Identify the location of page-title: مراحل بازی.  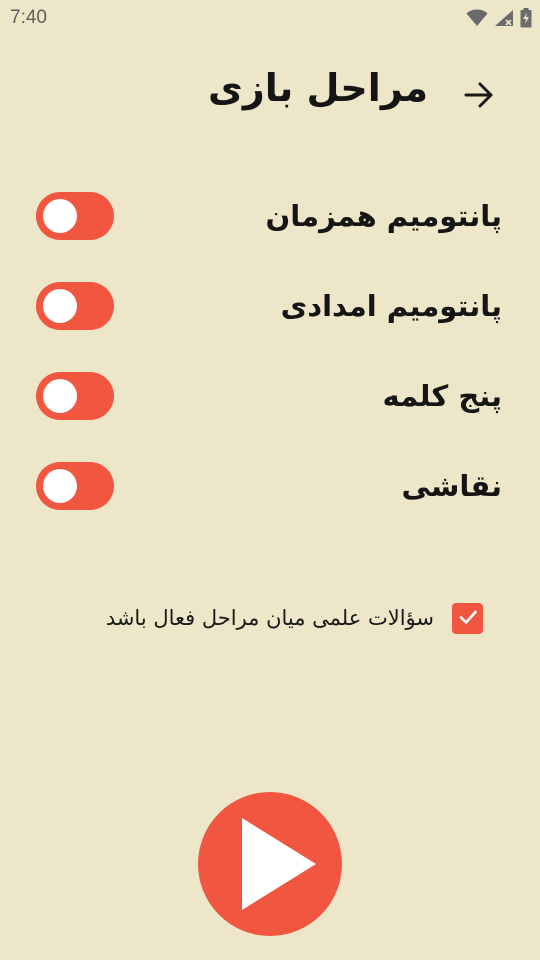
(318, 88).